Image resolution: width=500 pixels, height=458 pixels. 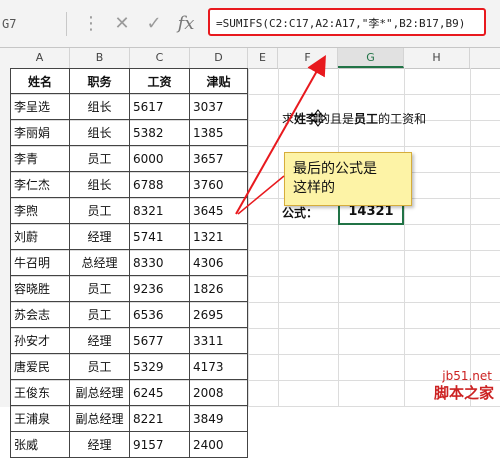 What do you see at coordinates (467, 376) in the screenshot?
I see `watermark-site: jb51.net` at bounding box center [467, 376].